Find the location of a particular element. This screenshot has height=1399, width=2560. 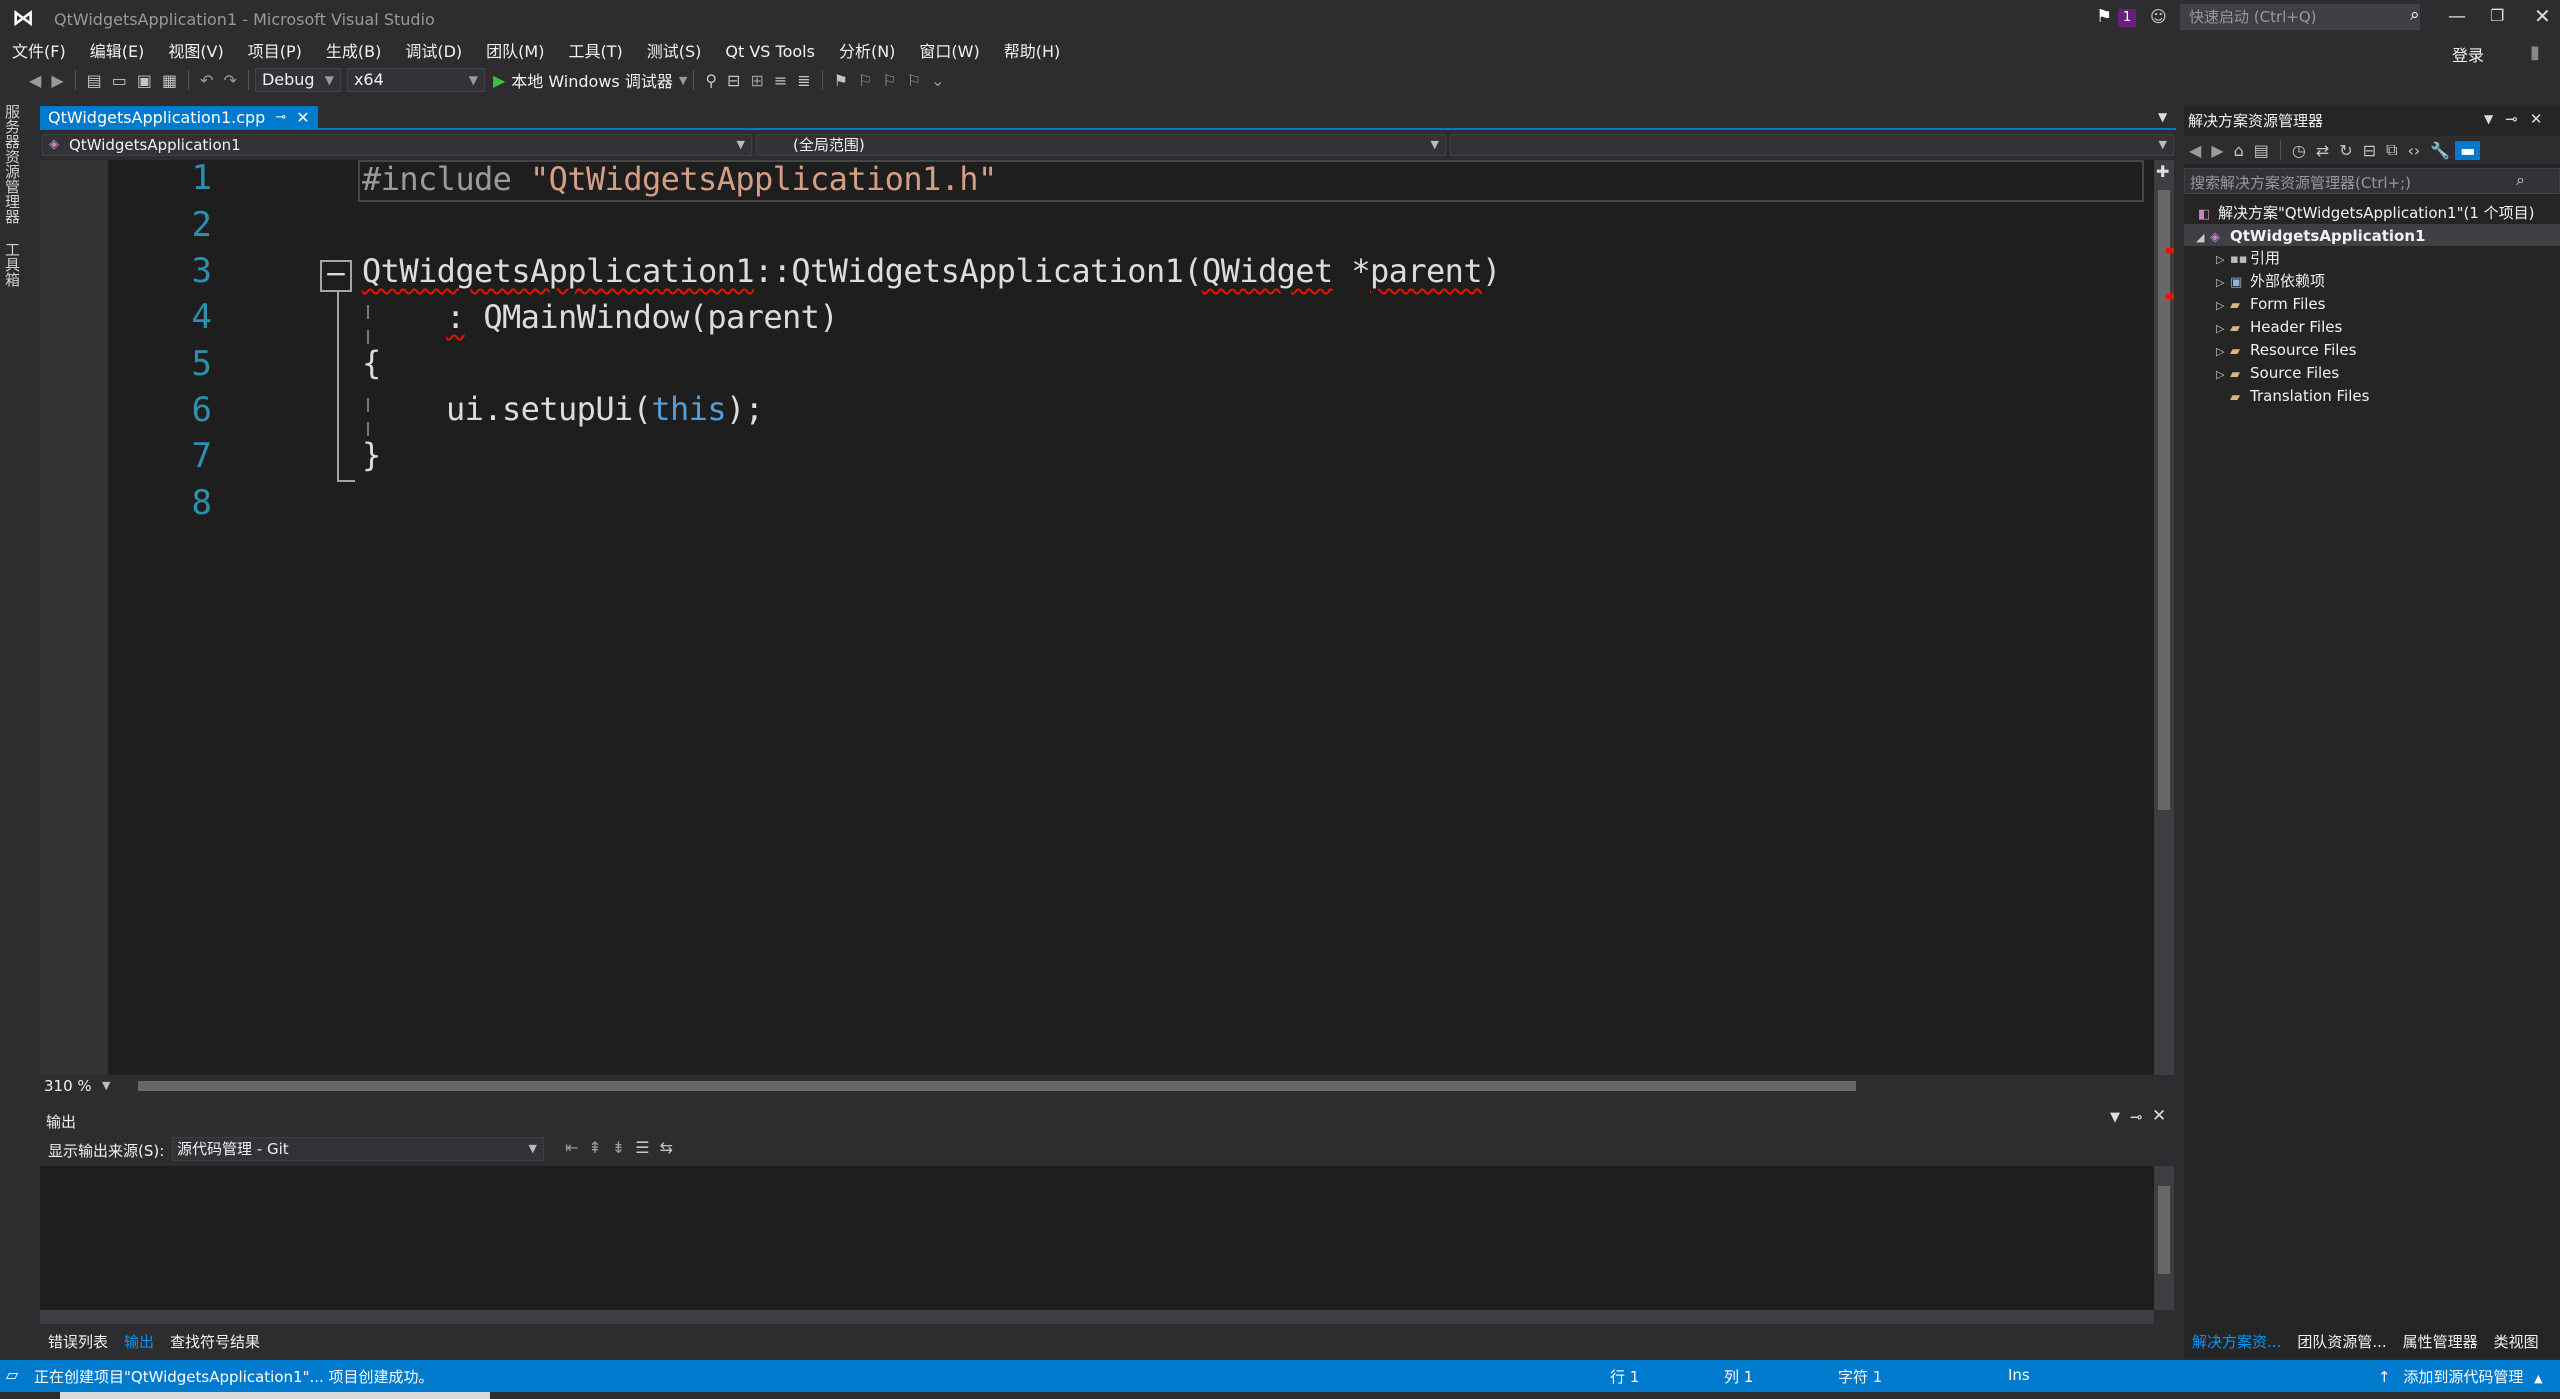

status-insert-mode: Ins is located at coordinates (2019, 1375).